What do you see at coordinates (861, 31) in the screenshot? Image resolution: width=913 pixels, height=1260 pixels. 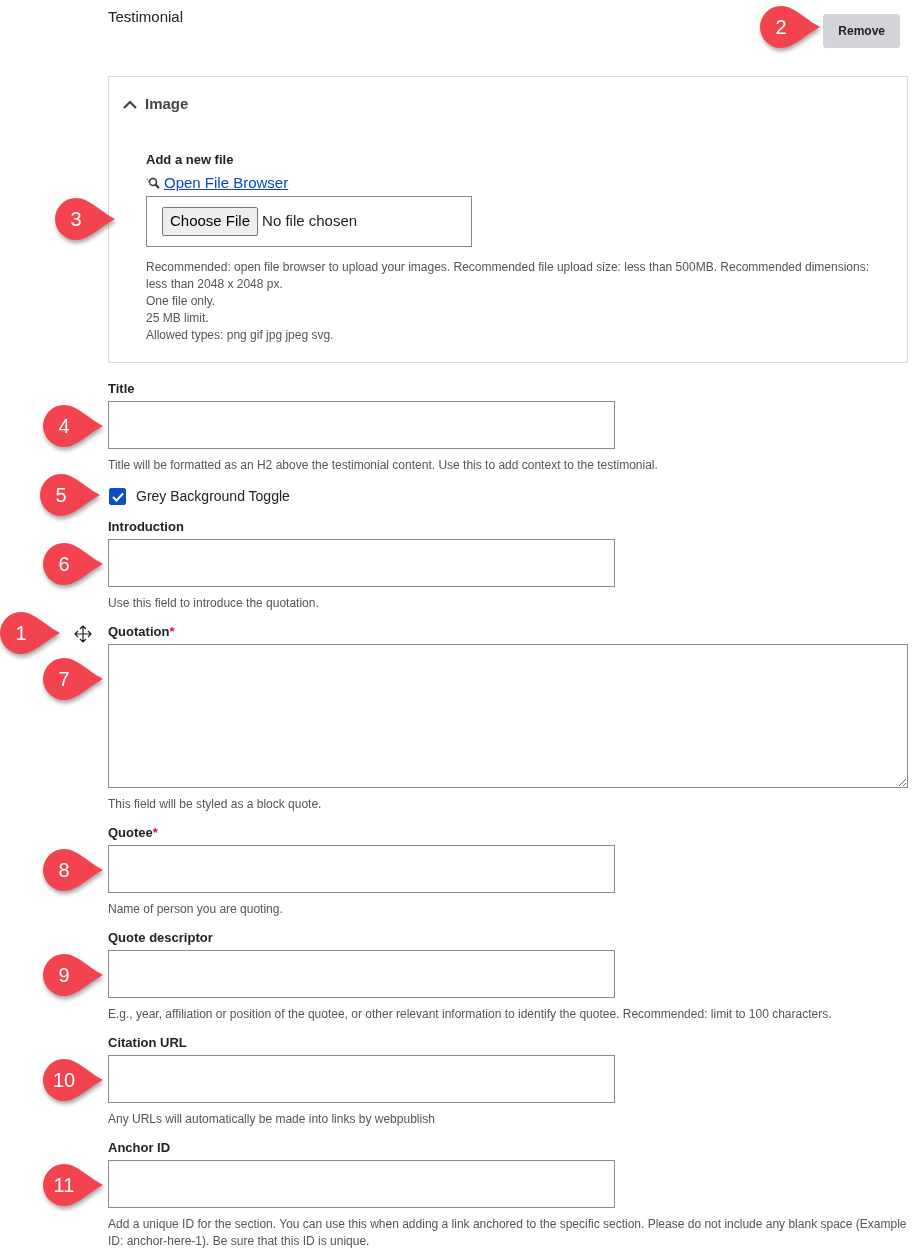 I see `remove-button: Remove` at bounding box center [861, 31].